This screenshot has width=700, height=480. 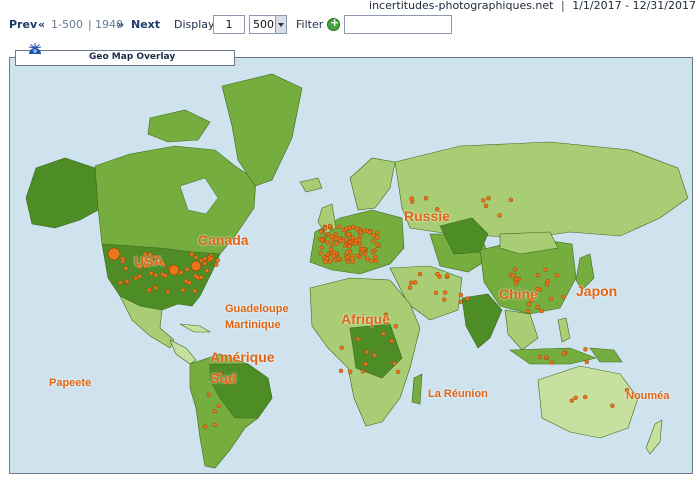 What do you see at coordinates (229, 24) in the screenshot?
I see `page-number-input` at bounding box center [229, 24].